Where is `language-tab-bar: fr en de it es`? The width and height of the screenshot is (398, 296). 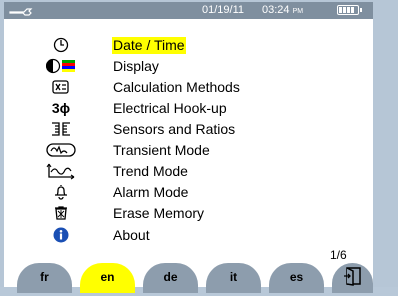 language-tab-bar: fr en de it es is located at coordinates (188, 278).